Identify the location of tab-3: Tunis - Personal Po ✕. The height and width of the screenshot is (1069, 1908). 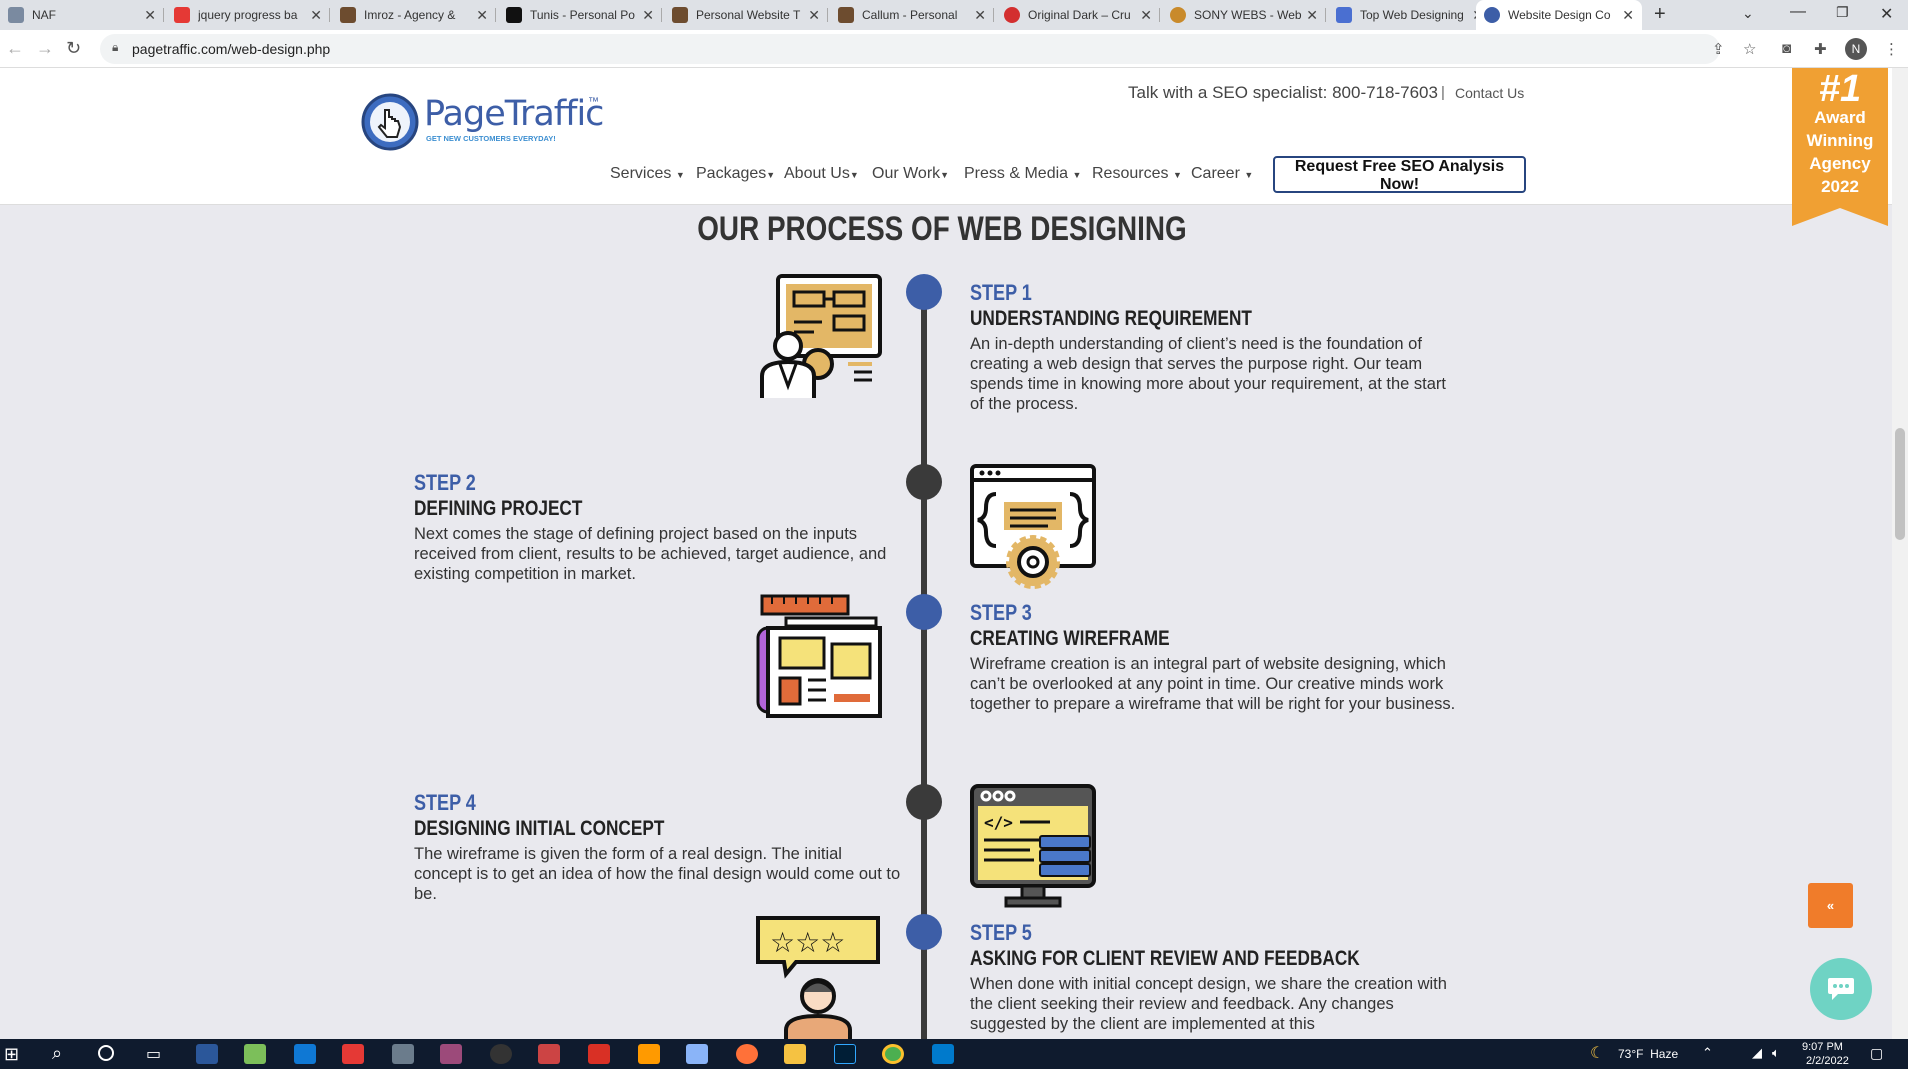
(580, 15).